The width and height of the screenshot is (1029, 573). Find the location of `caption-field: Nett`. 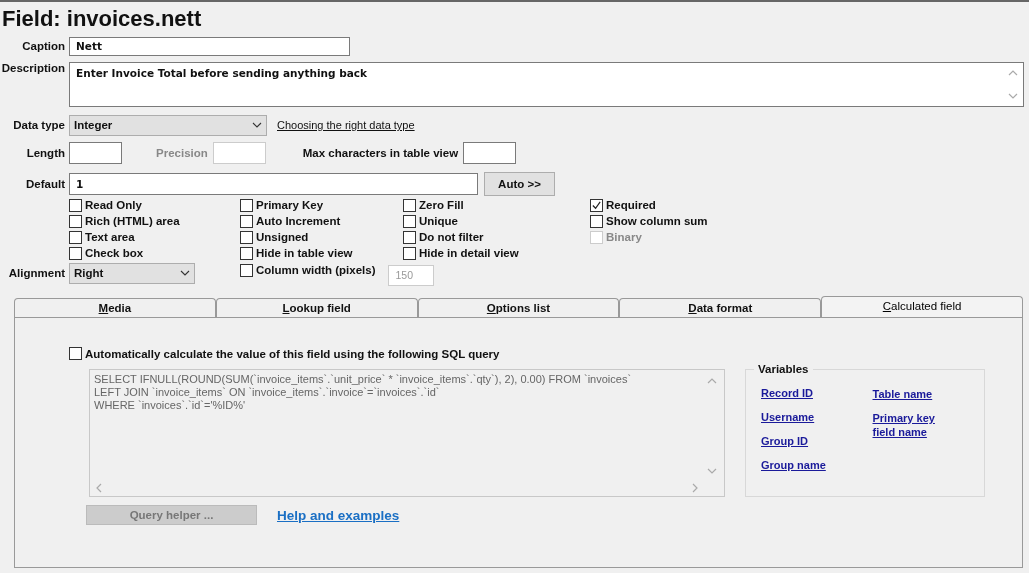

caption-field: Nett is located at coordinates (209, 46).